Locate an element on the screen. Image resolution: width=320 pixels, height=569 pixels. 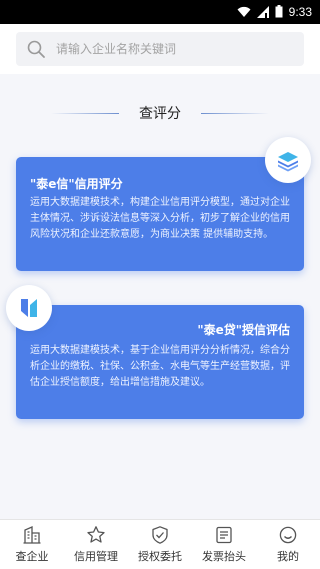
section-header: 查评分 is located at coordinates (160, 113).